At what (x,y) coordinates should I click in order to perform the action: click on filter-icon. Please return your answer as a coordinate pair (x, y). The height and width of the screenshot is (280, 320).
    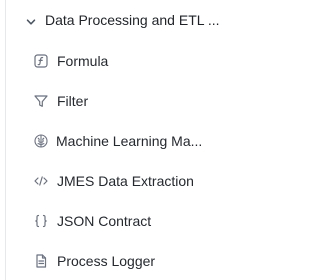
    Looking at the image, I should click on (41, 101).